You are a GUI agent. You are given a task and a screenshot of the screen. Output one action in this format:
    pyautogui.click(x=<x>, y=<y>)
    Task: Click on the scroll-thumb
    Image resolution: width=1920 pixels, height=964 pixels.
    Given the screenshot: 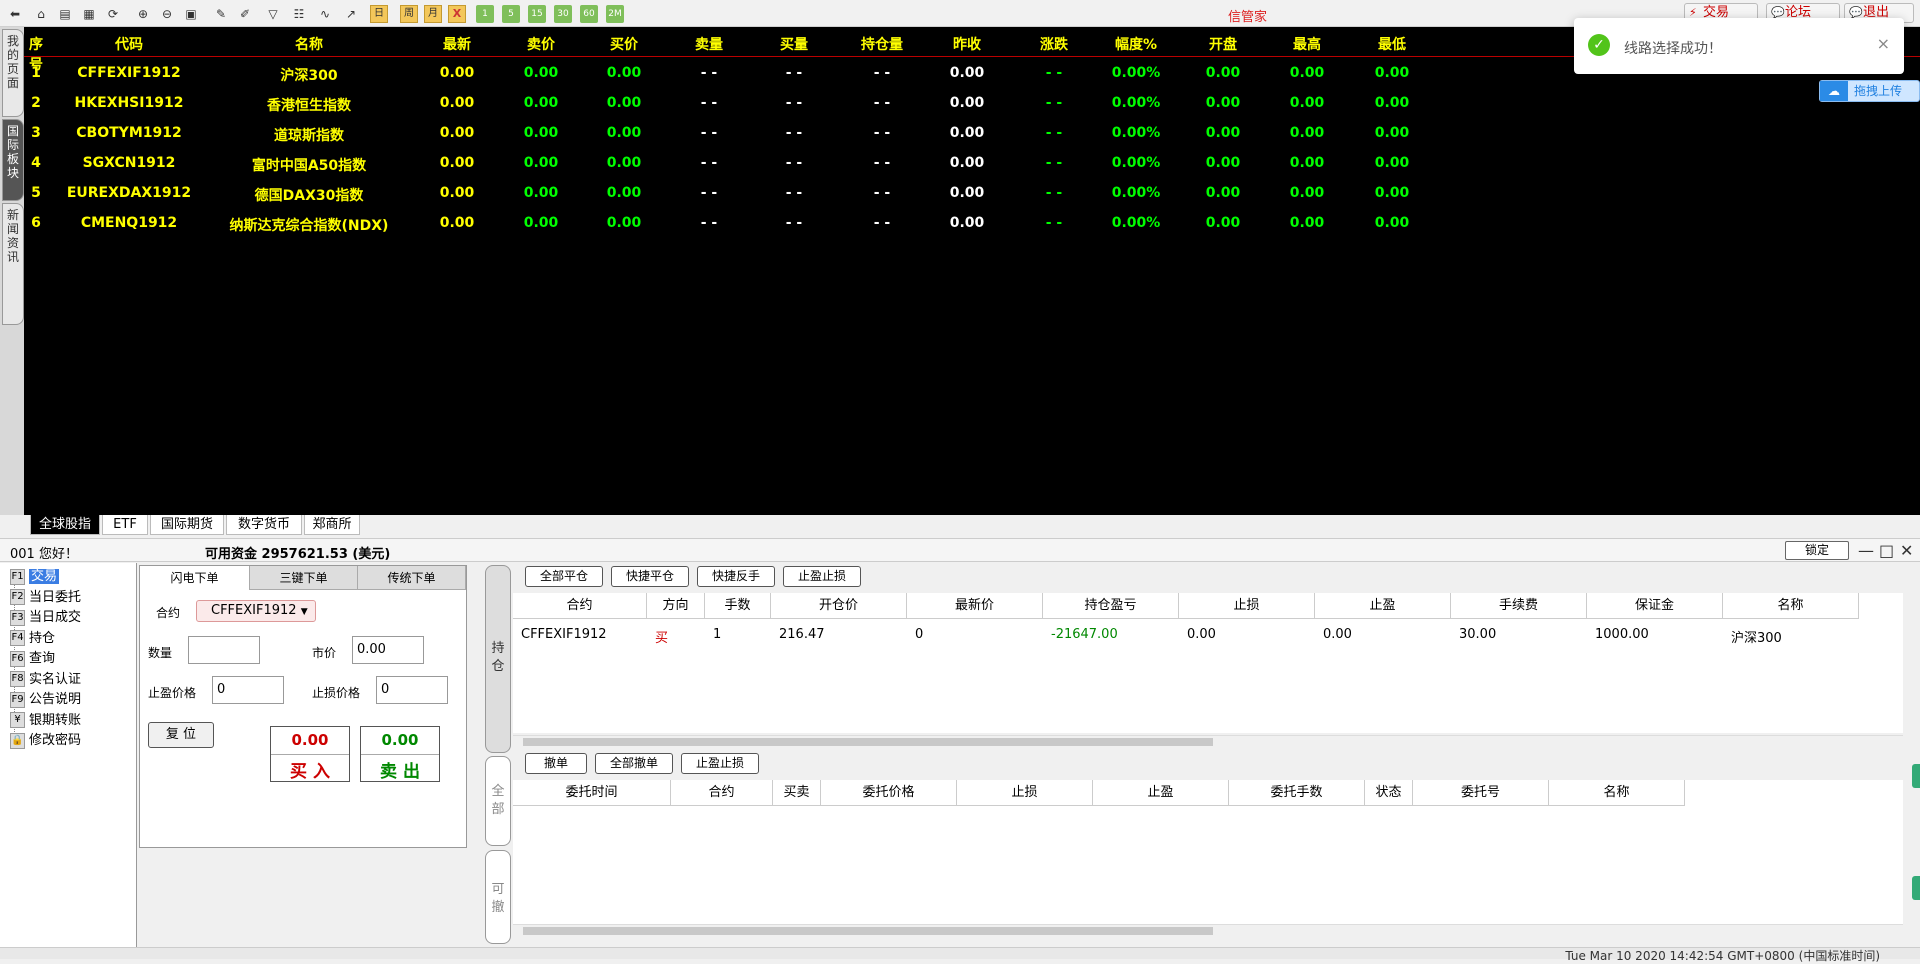 What is the action you would take?
    pyautogui.click(x=868, y=742)
    